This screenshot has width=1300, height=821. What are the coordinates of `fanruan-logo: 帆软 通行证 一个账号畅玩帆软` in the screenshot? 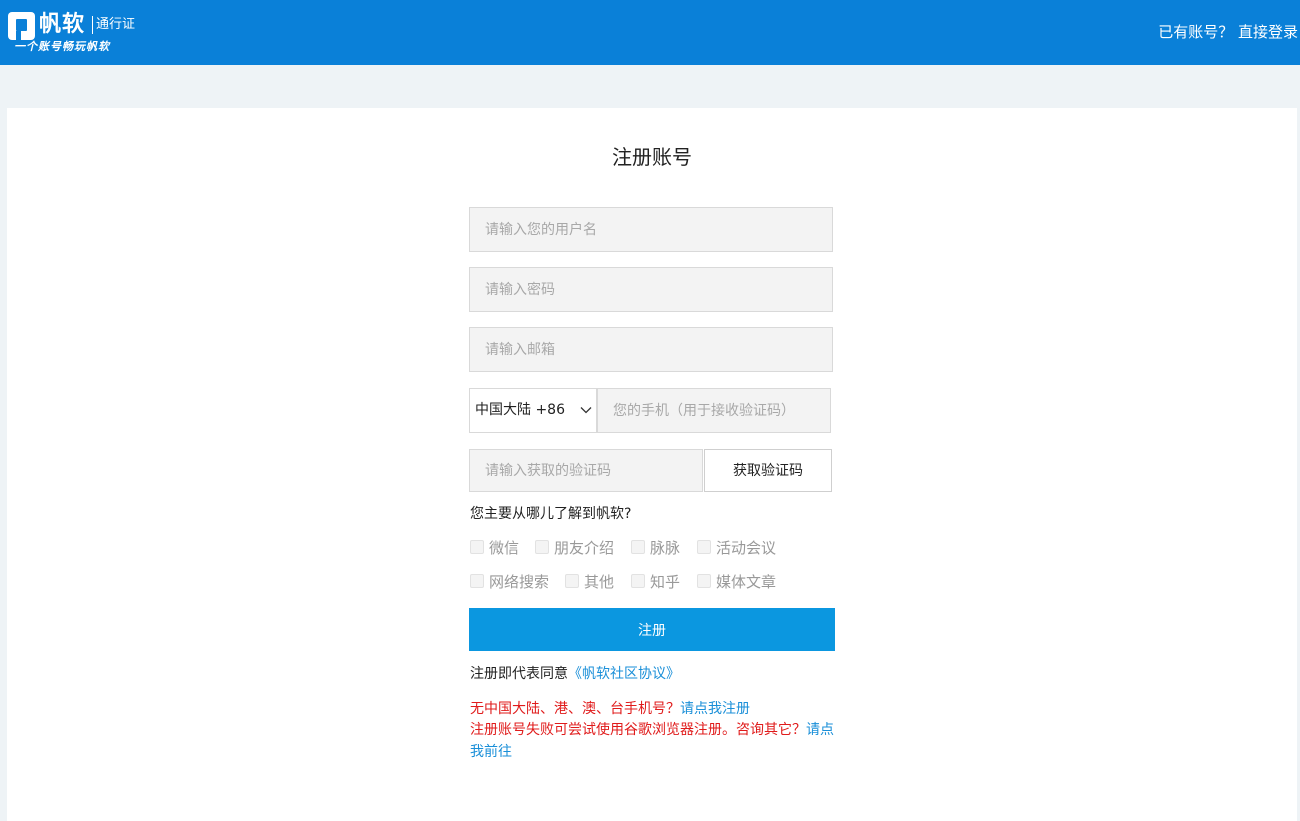 It's located at (78, 34).